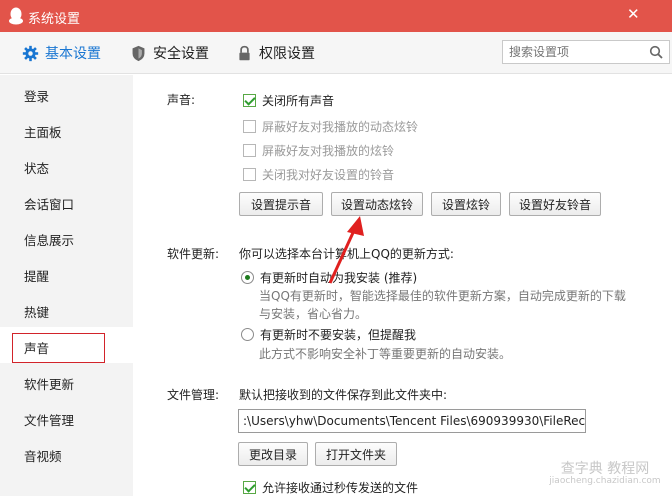 The width and height of the screenshot is (672, 496). What do you see at coordinates (340, 488) in the screenshot?
I see `allow-flash-transfer-label: 允许接收通过秒传发送的文件` at bounding box center [340, 488].